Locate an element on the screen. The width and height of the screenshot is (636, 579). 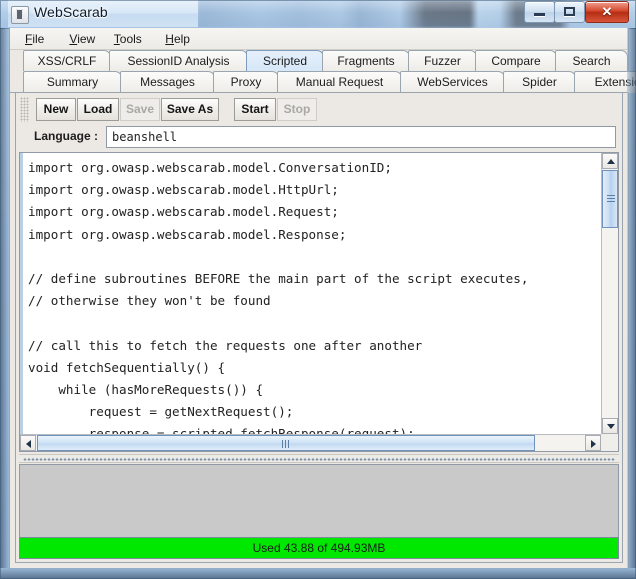
minimize-icon is located at coordinates (539, 14).